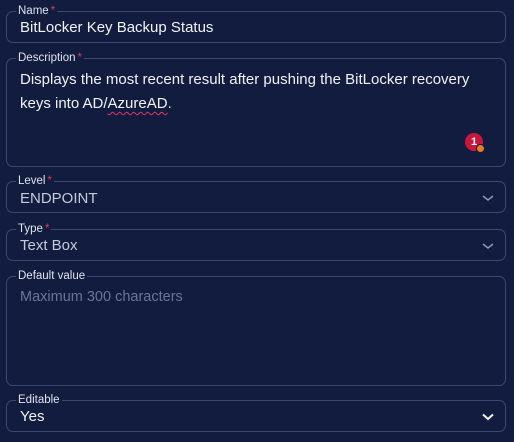 This screenshot has width=514, height=442. Describe the element at coordinates (52, 276) in the screenshot. I see `default-value-label: Default value` at that location.